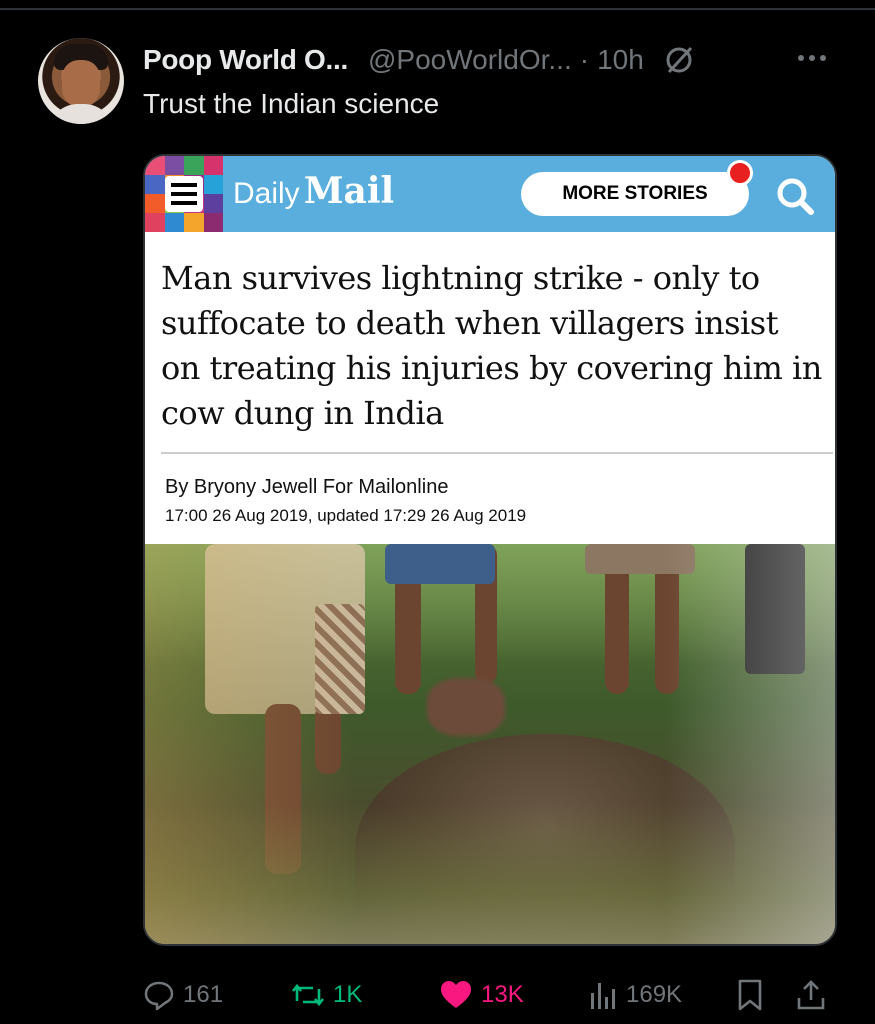 This screenshot has width=875, height=1024. I want to click on reply-count: 161, so click(203, 994).